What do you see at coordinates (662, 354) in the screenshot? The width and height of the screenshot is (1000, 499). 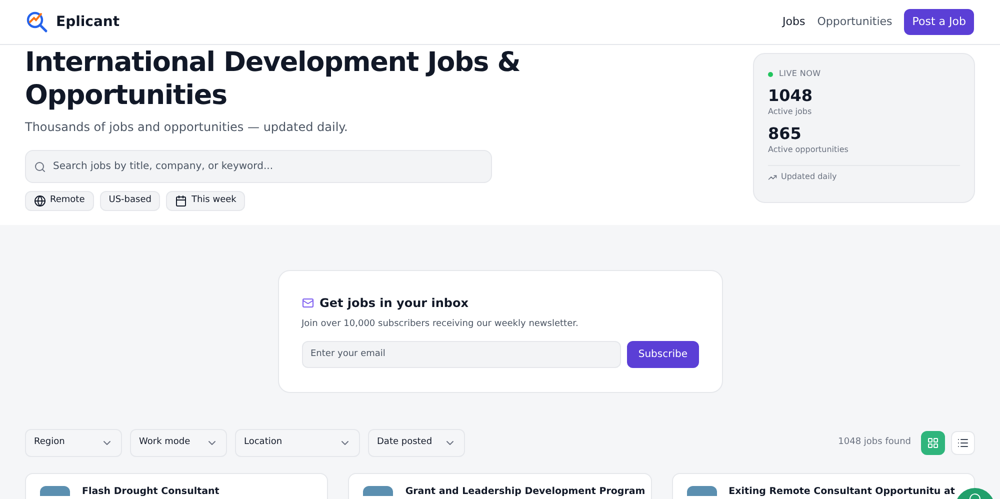 I see `subscribe-button: Subscribe` at bounding box center [662, 354].